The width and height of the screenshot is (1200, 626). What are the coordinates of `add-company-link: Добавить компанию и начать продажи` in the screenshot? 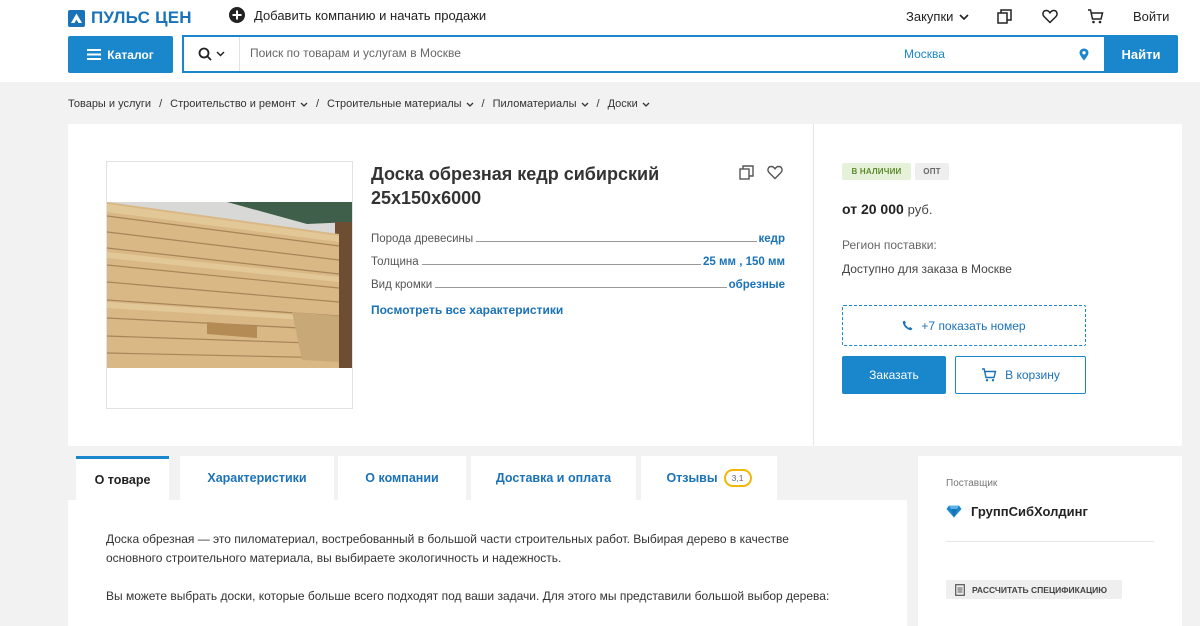 It's located at (357, 15).